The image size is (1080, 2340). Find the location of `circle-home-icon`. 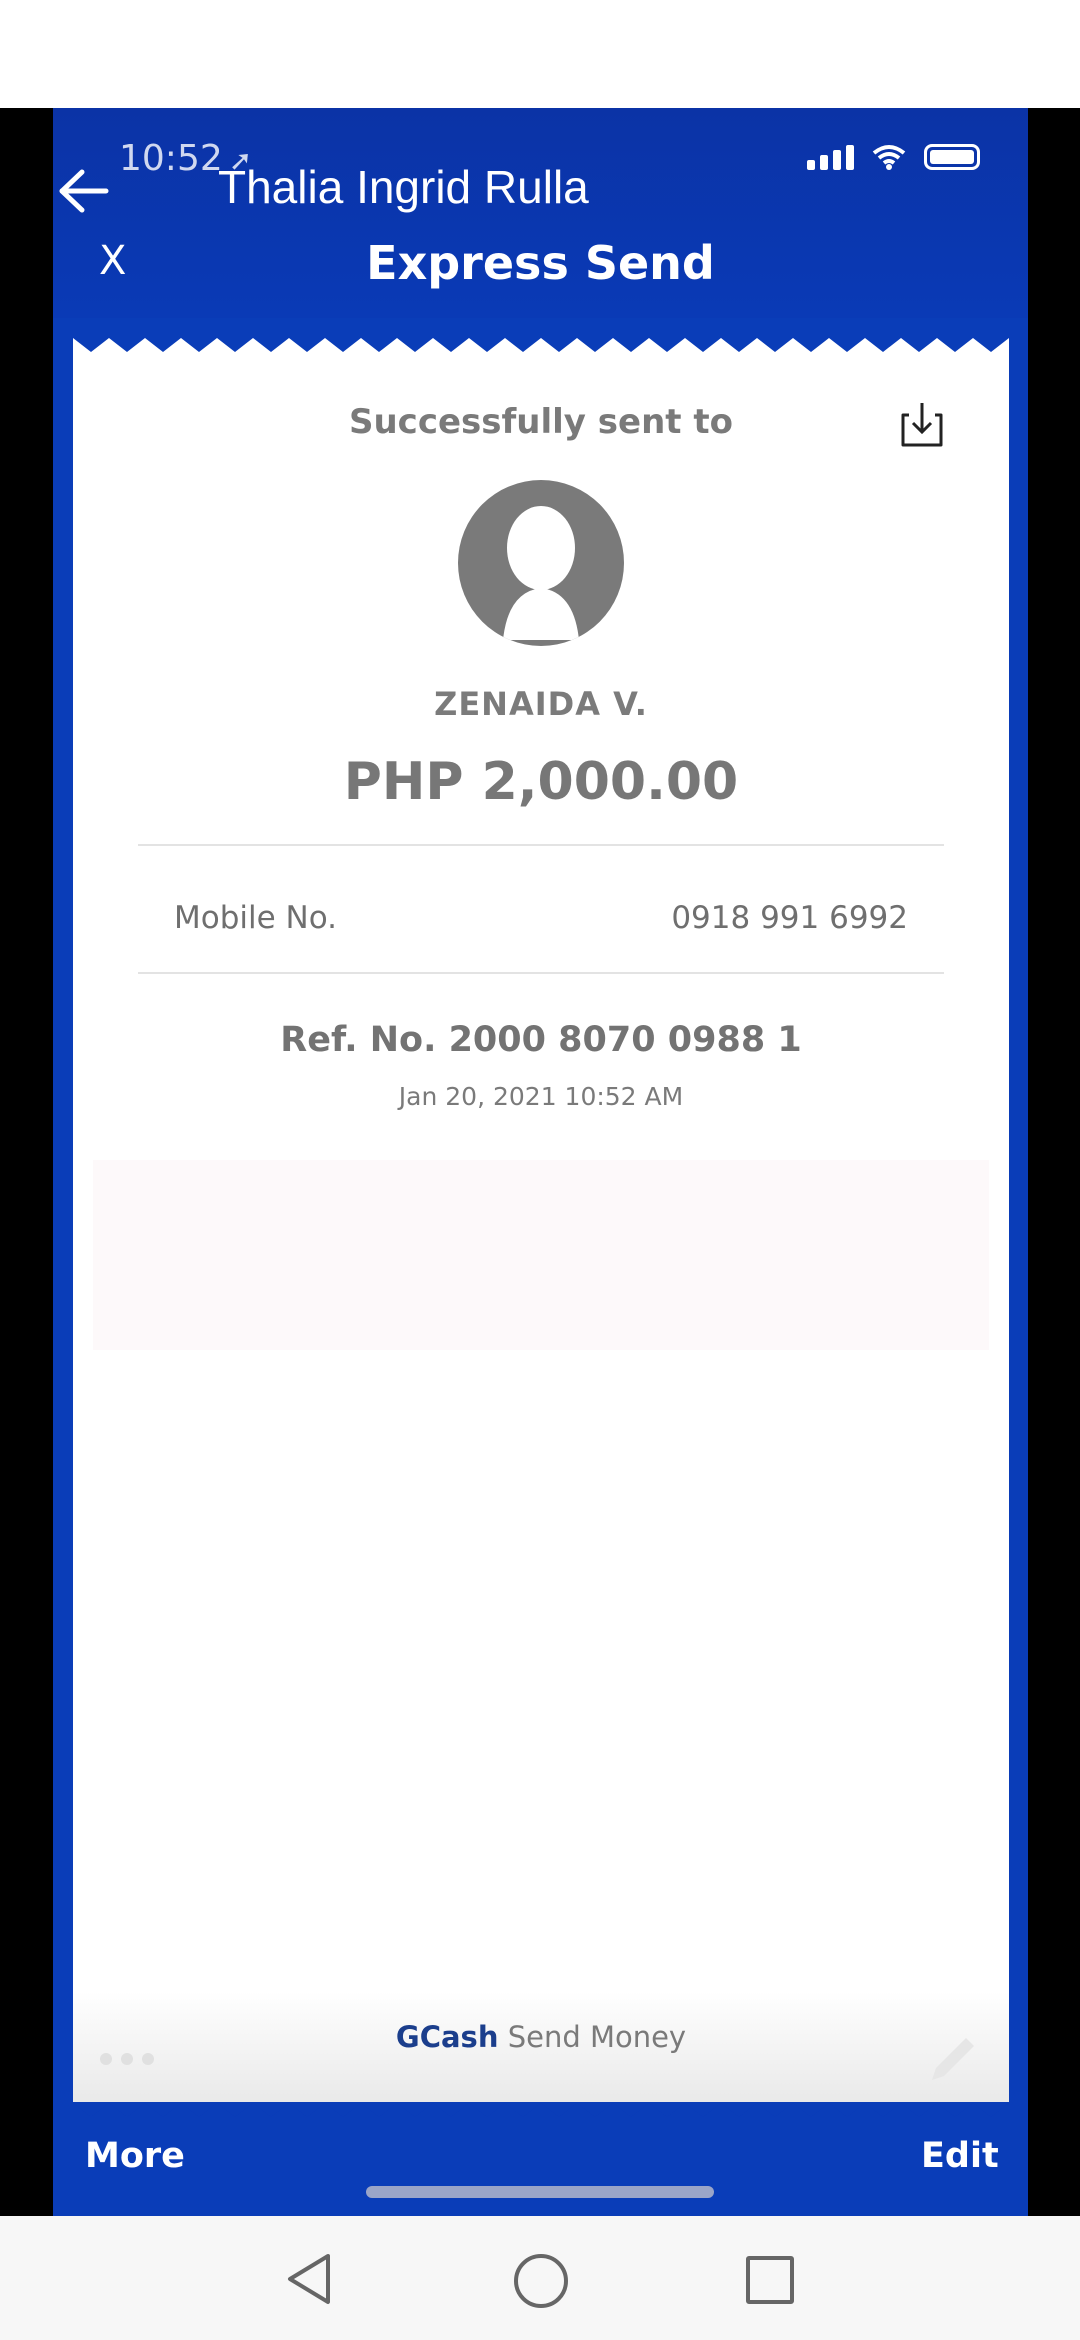

circle-home-icon is located at coordinates (541, 2281).